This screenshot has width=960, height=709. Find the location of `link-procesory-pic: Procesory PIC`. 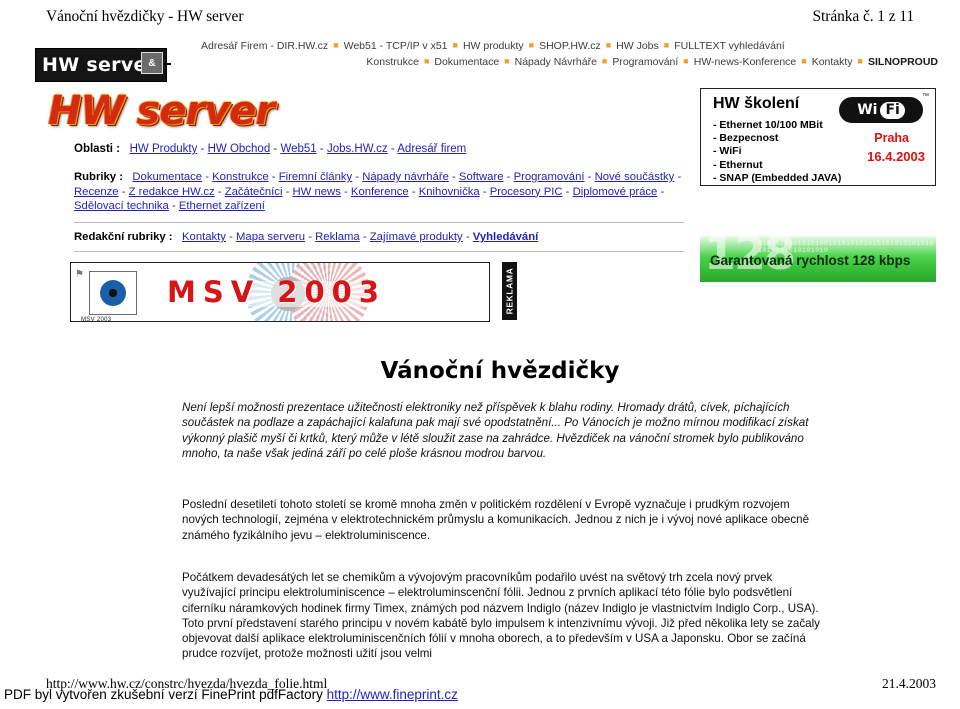

link-procesory-pic: Procesory PIC is located at coordinates (526, 192).